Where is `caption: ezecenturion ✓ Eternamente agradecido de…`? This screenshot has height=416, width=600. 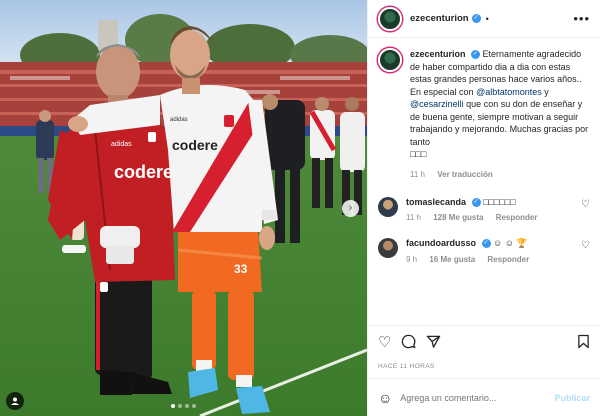
caption: ezecenturion ✓ Eternamente agradecido de… is located at coordinates (484, 114).